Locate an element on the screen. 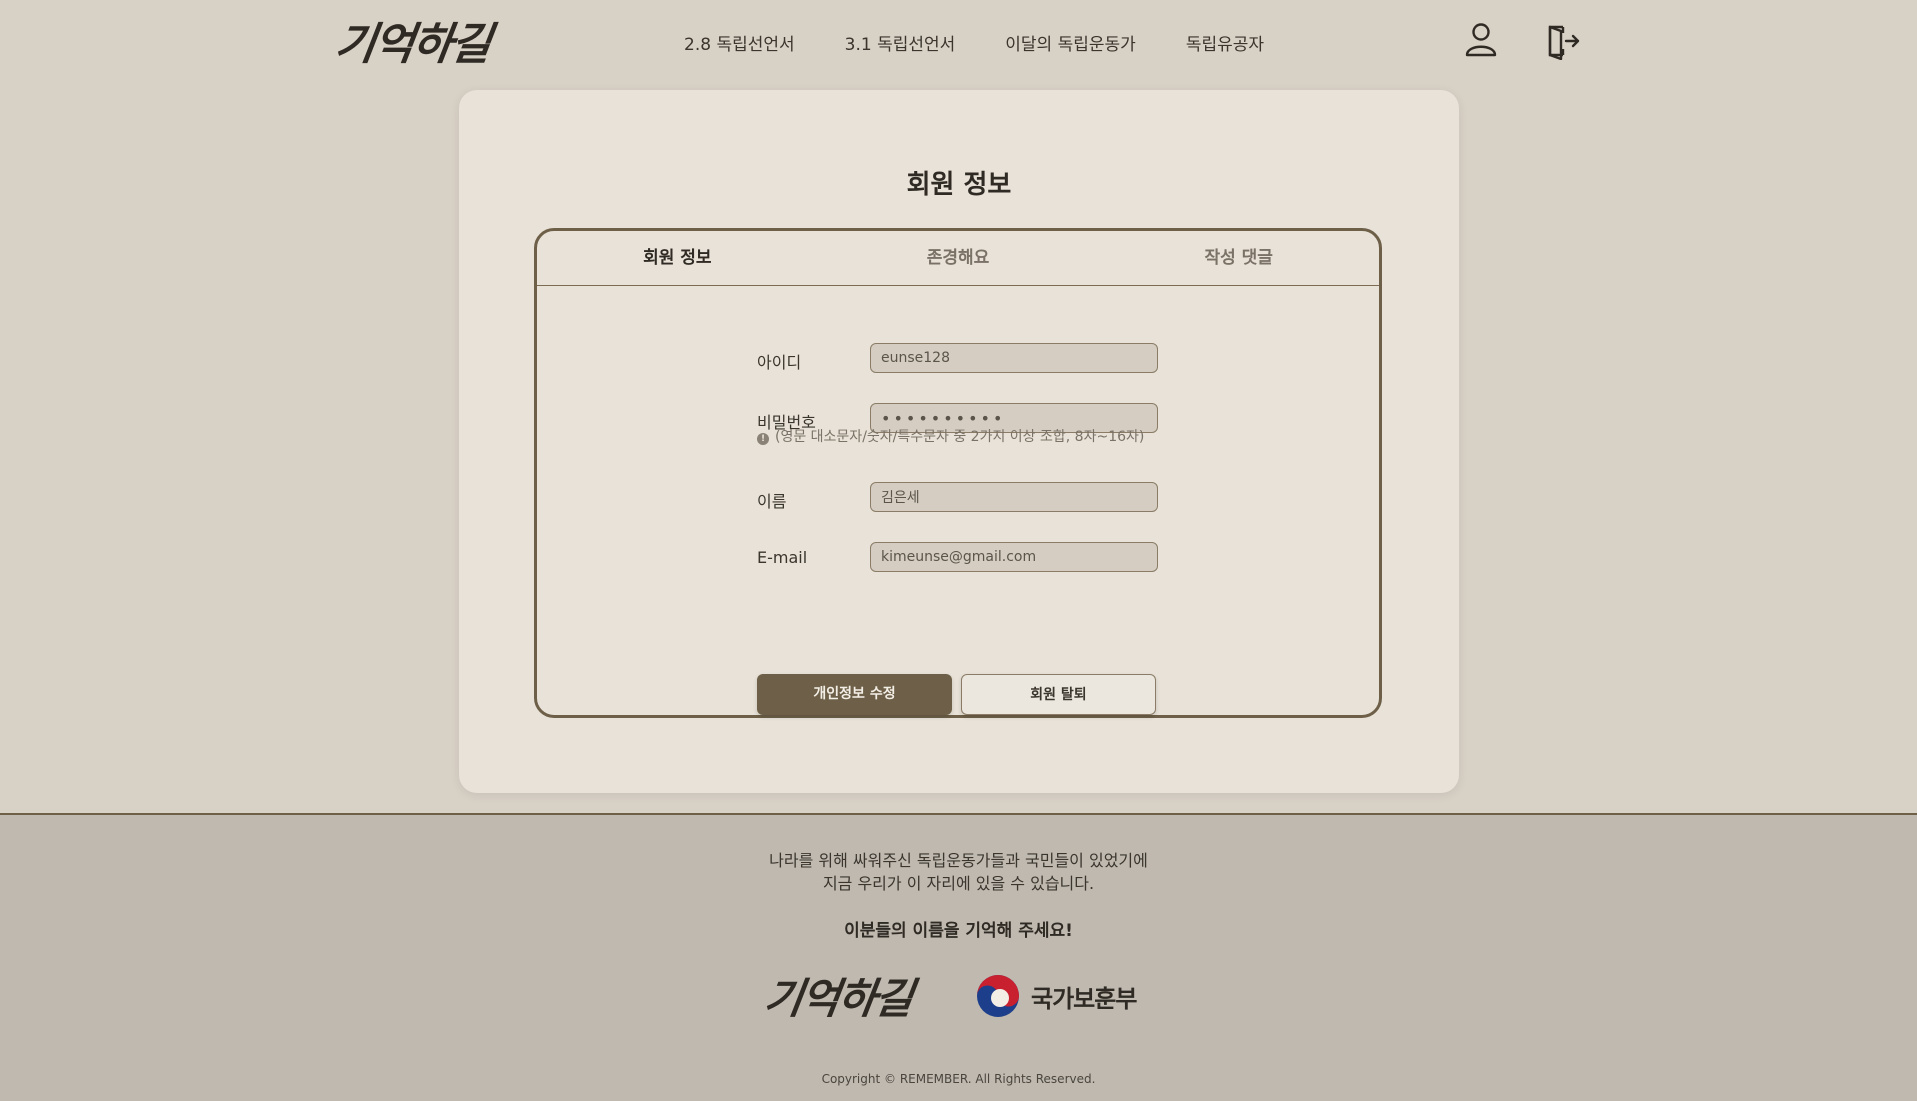  gov-logo: 국가보훈부 is located at coordinates (1056, 996).